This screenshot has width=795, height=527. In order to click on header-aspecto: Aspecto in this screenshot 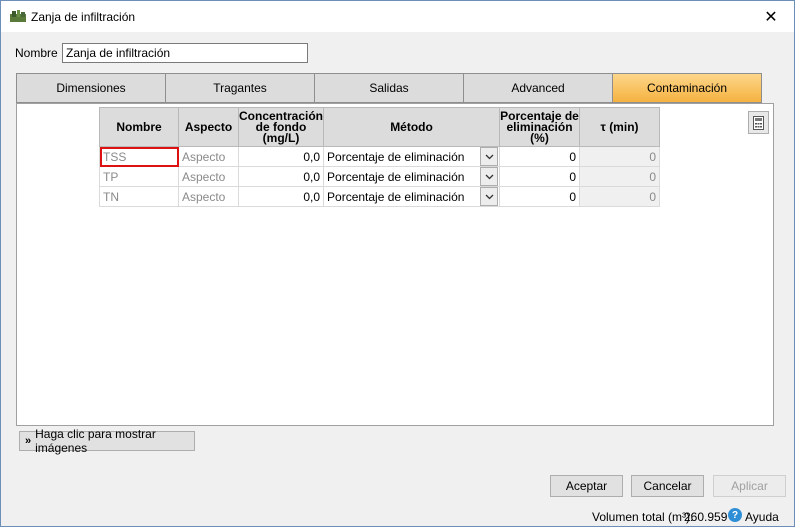, I will do `click(208, 127)`.